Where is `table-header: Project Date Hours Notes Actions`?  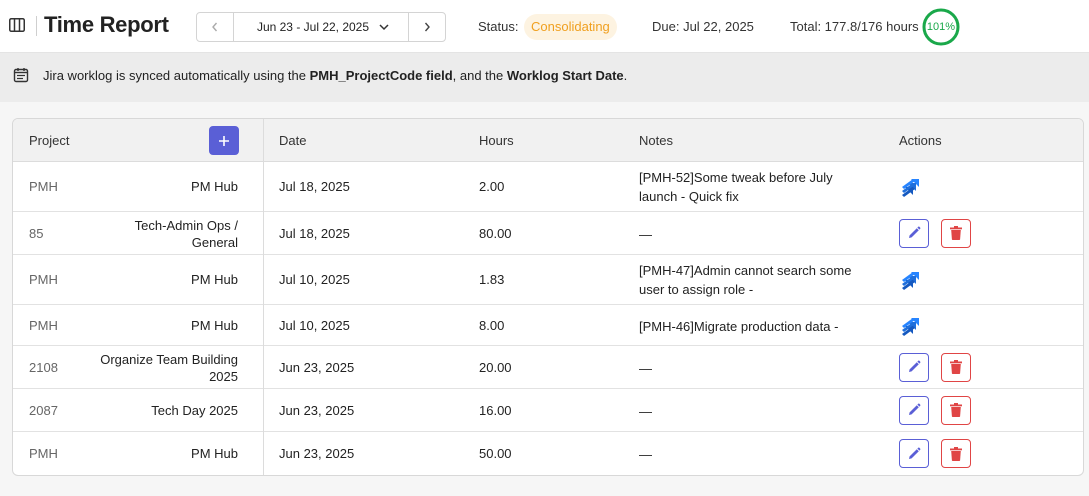 table-header: Project Date Hours Notes Actions is located at coordinates (548, 140).